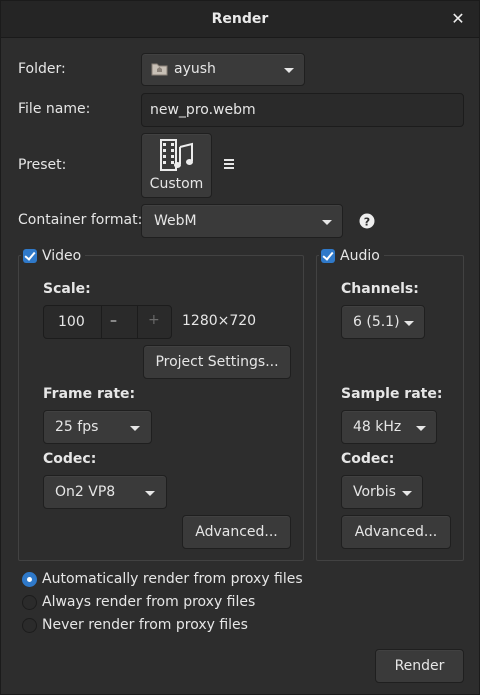 This screenshot has width=480, height=695. What do you see at coordinates (107, 322) in the screenshot?
I see `scale-spinbutton: 100 – +` at bounding box center [107, 322].